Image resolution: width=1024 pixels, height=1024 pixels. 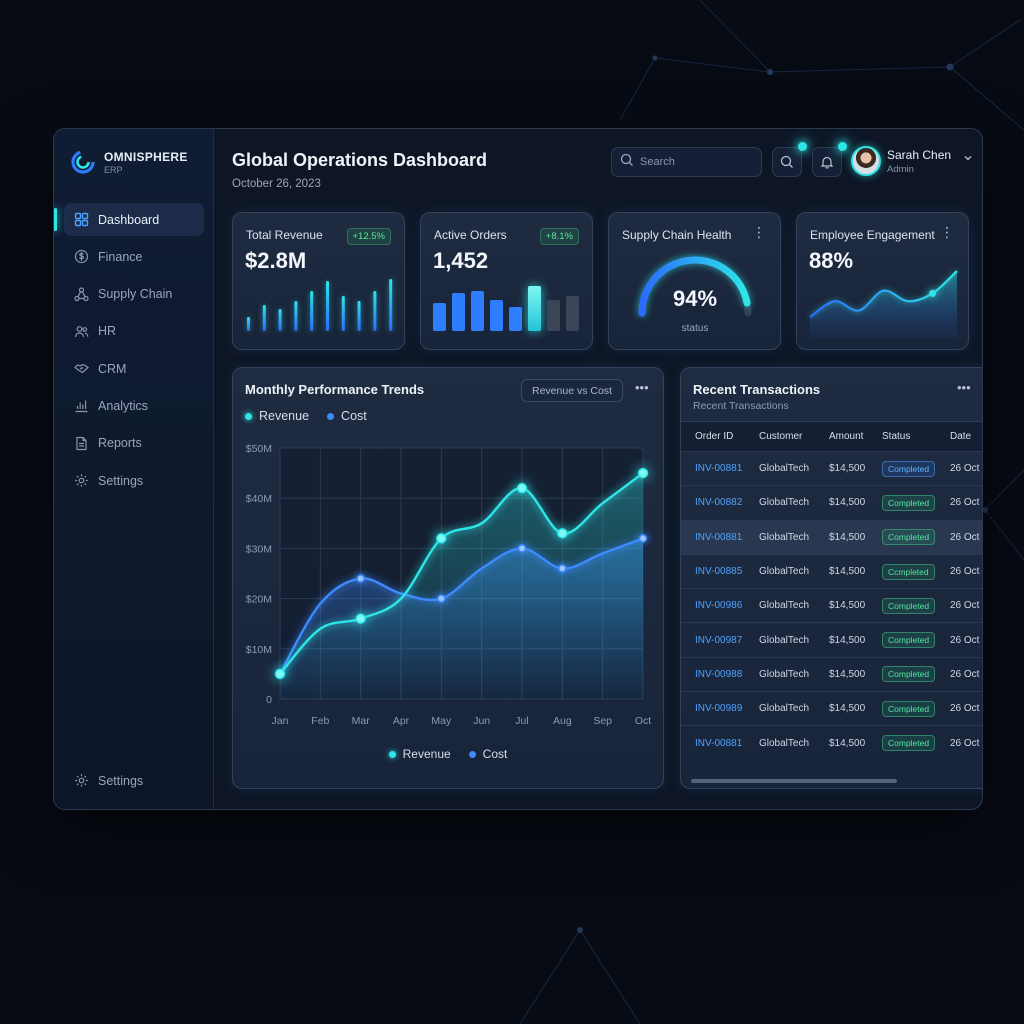 I want to click on order-id-link: INV-00986, so click(x=720, y=605).